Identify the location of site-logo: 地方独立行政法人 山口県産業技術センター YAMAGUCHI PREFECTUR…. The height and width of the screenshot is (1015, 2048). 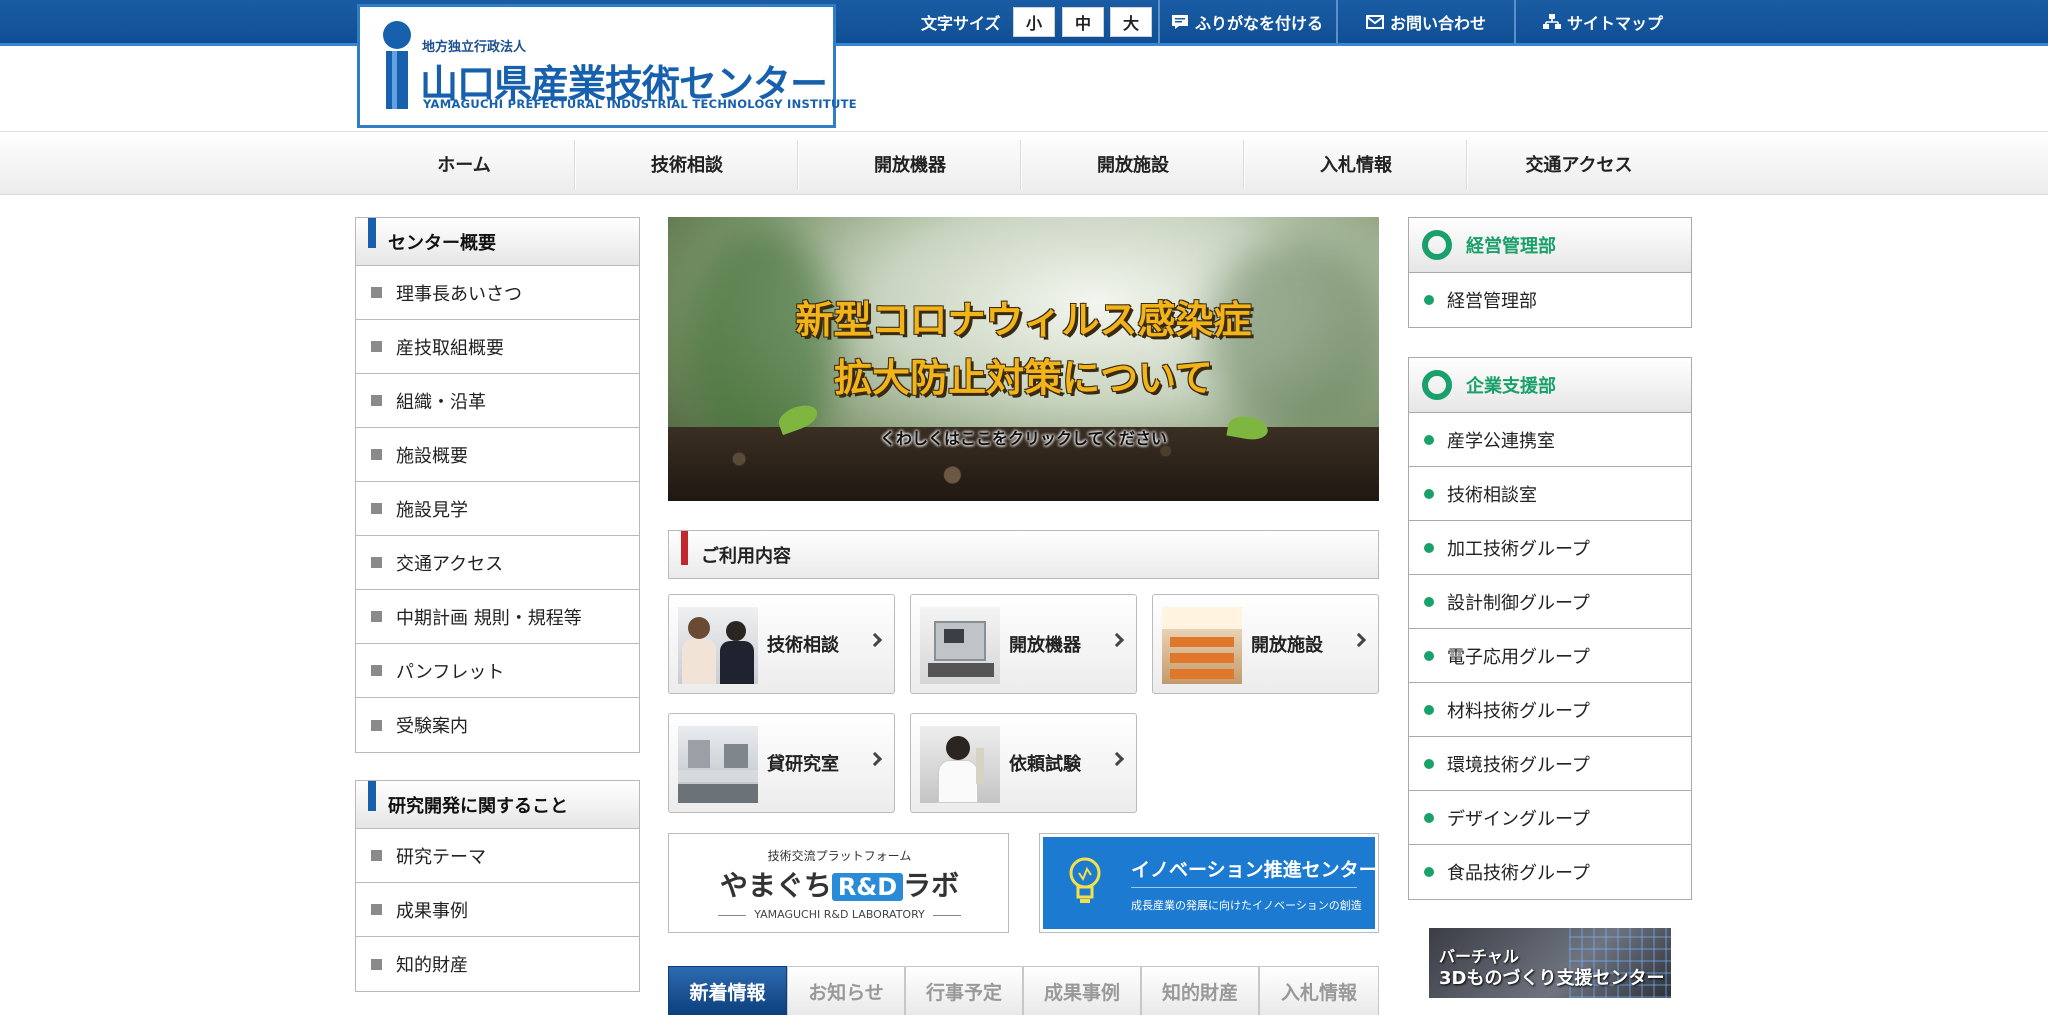
(607, 66).